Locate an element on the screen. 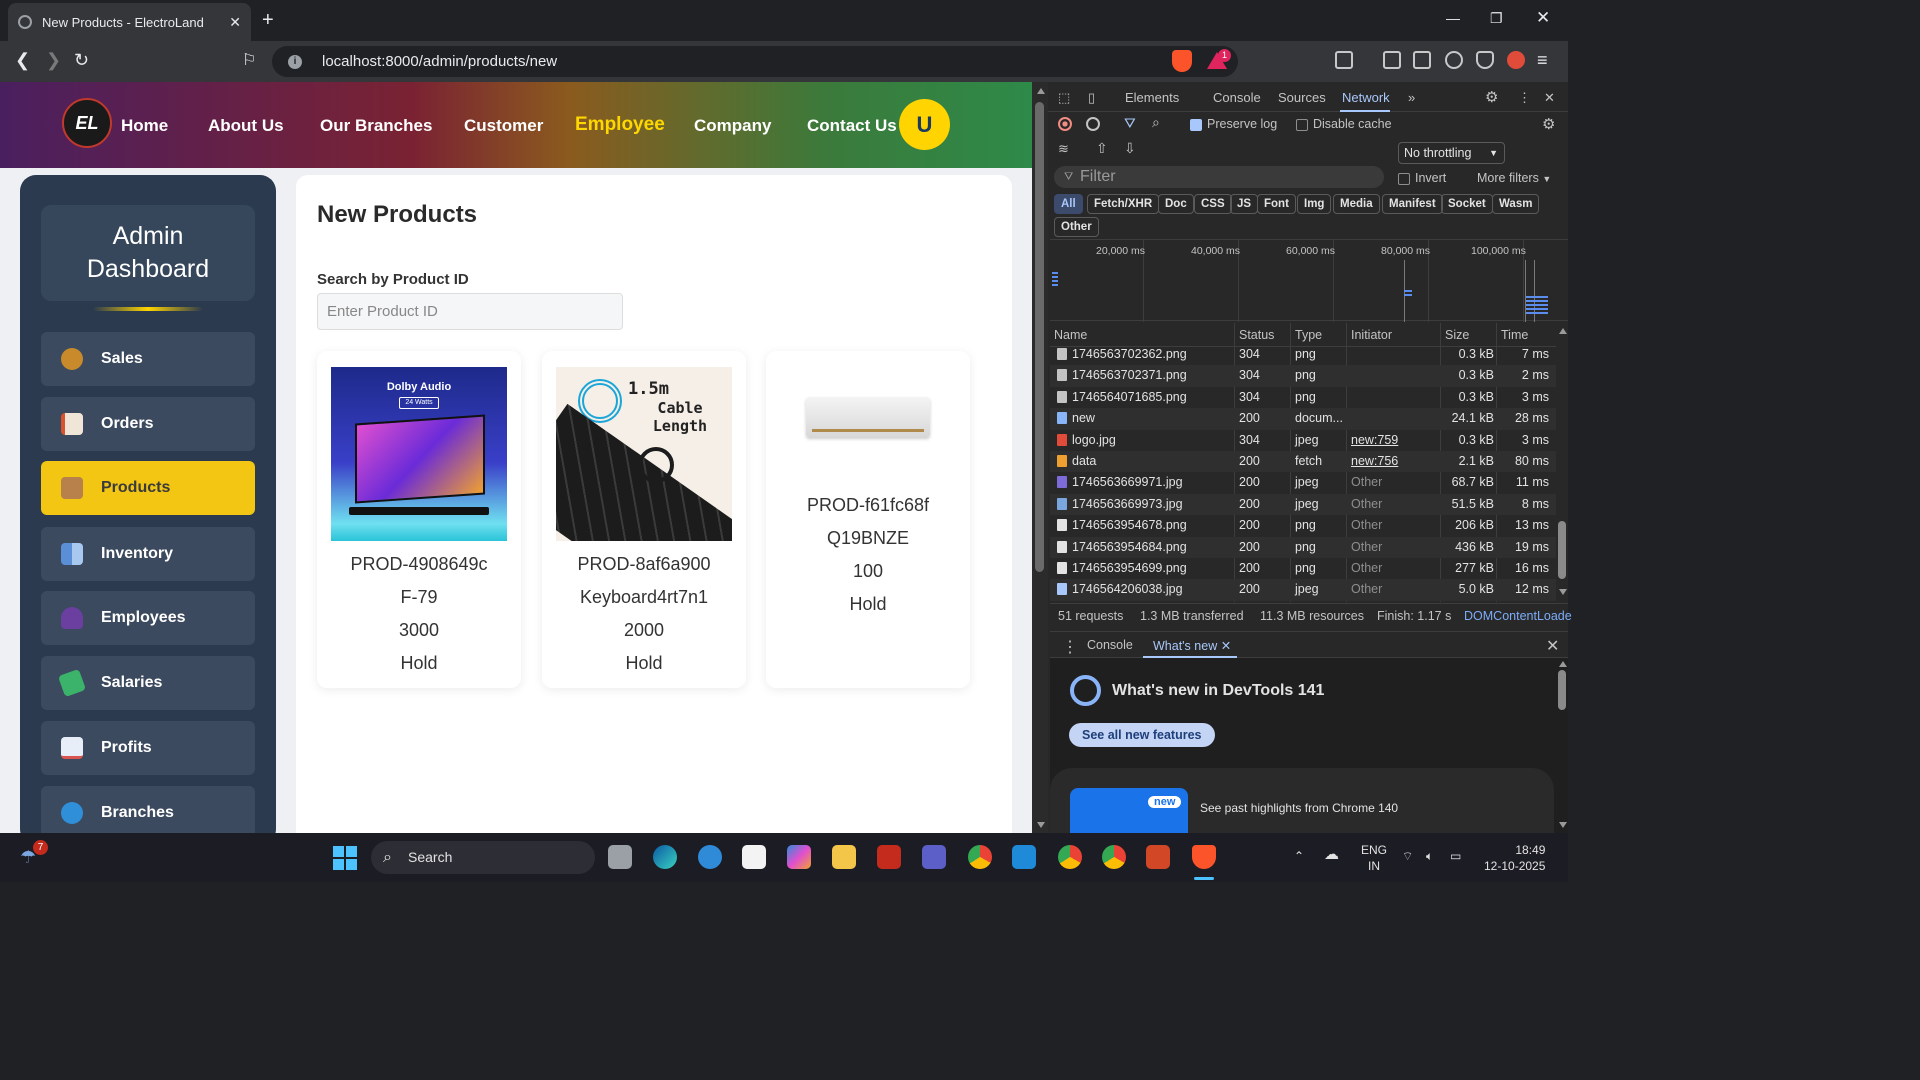  get-help-icon is located at coordinates (710, 857).